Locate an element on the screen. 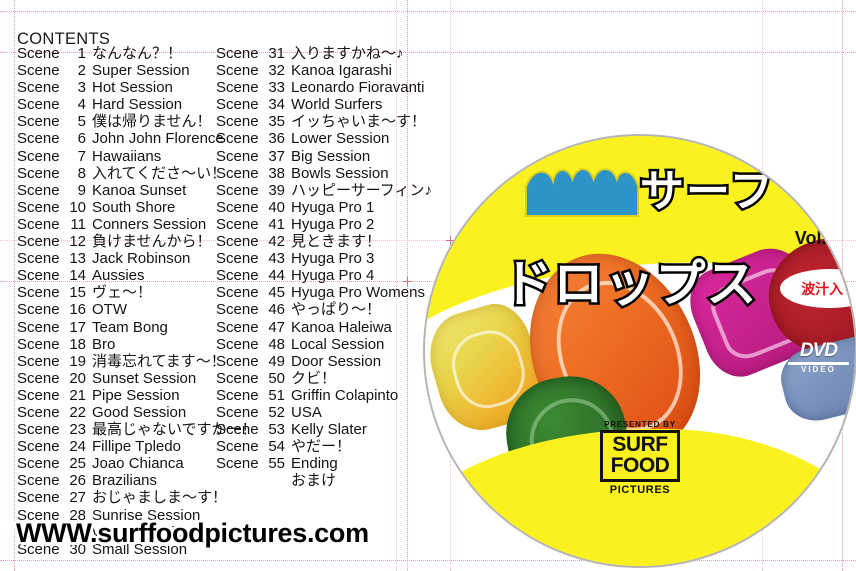 The height and width of the screenshot is (571, 856). scene-title: 見ときます！ is located at coordinates (336, 242).